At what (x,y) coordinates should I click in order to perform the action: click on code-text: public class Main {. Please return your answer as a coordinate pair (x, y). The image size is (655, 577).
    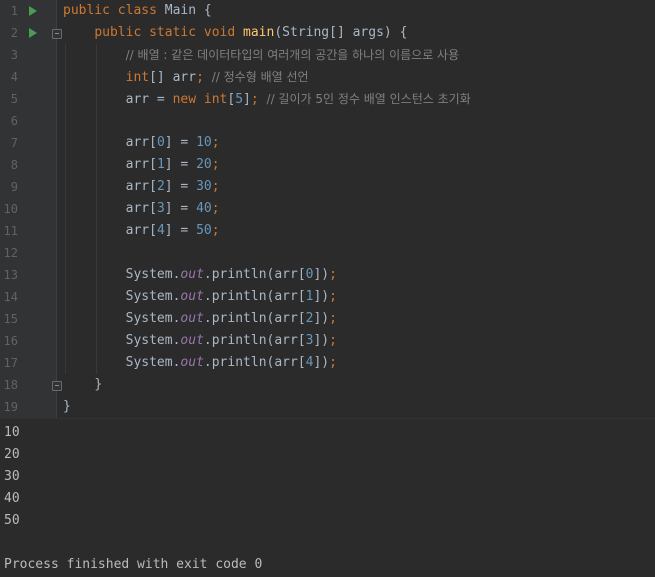
    Looking at the image, I should click on (137, 11).